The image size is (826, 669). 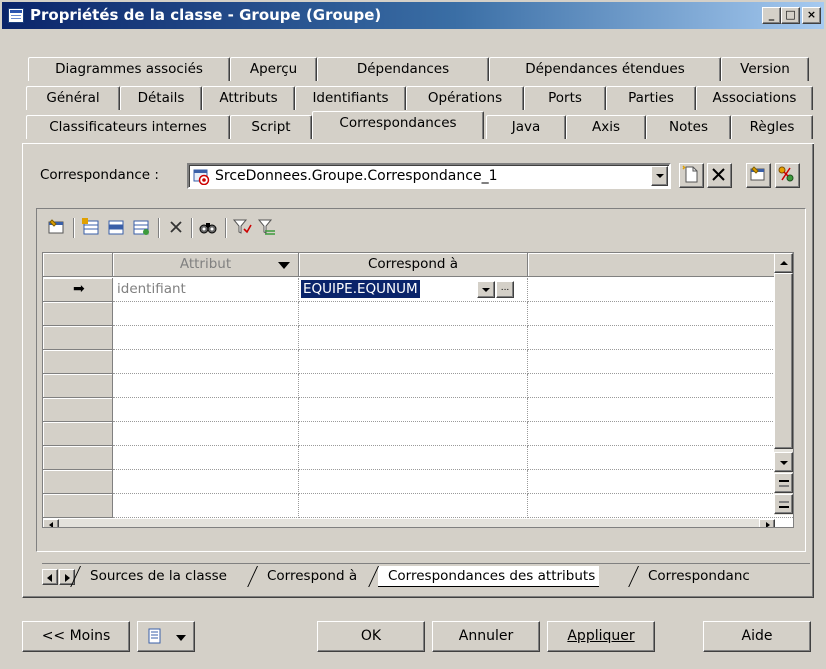 I want to click on column-header-correspond-a: Correspond à, so click(x=413, y=265).